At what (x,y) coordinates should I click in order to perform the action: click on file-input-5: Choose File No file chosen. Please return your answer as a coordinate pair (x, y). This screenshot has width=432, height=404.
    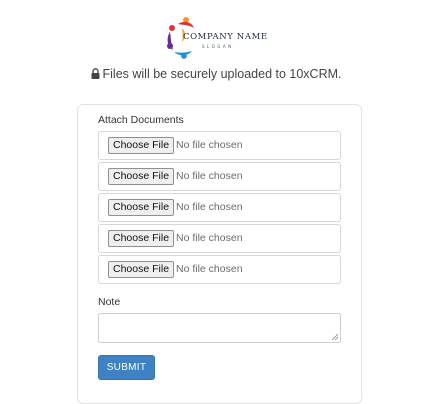
    Looking at the image, I should click on (219, 269).